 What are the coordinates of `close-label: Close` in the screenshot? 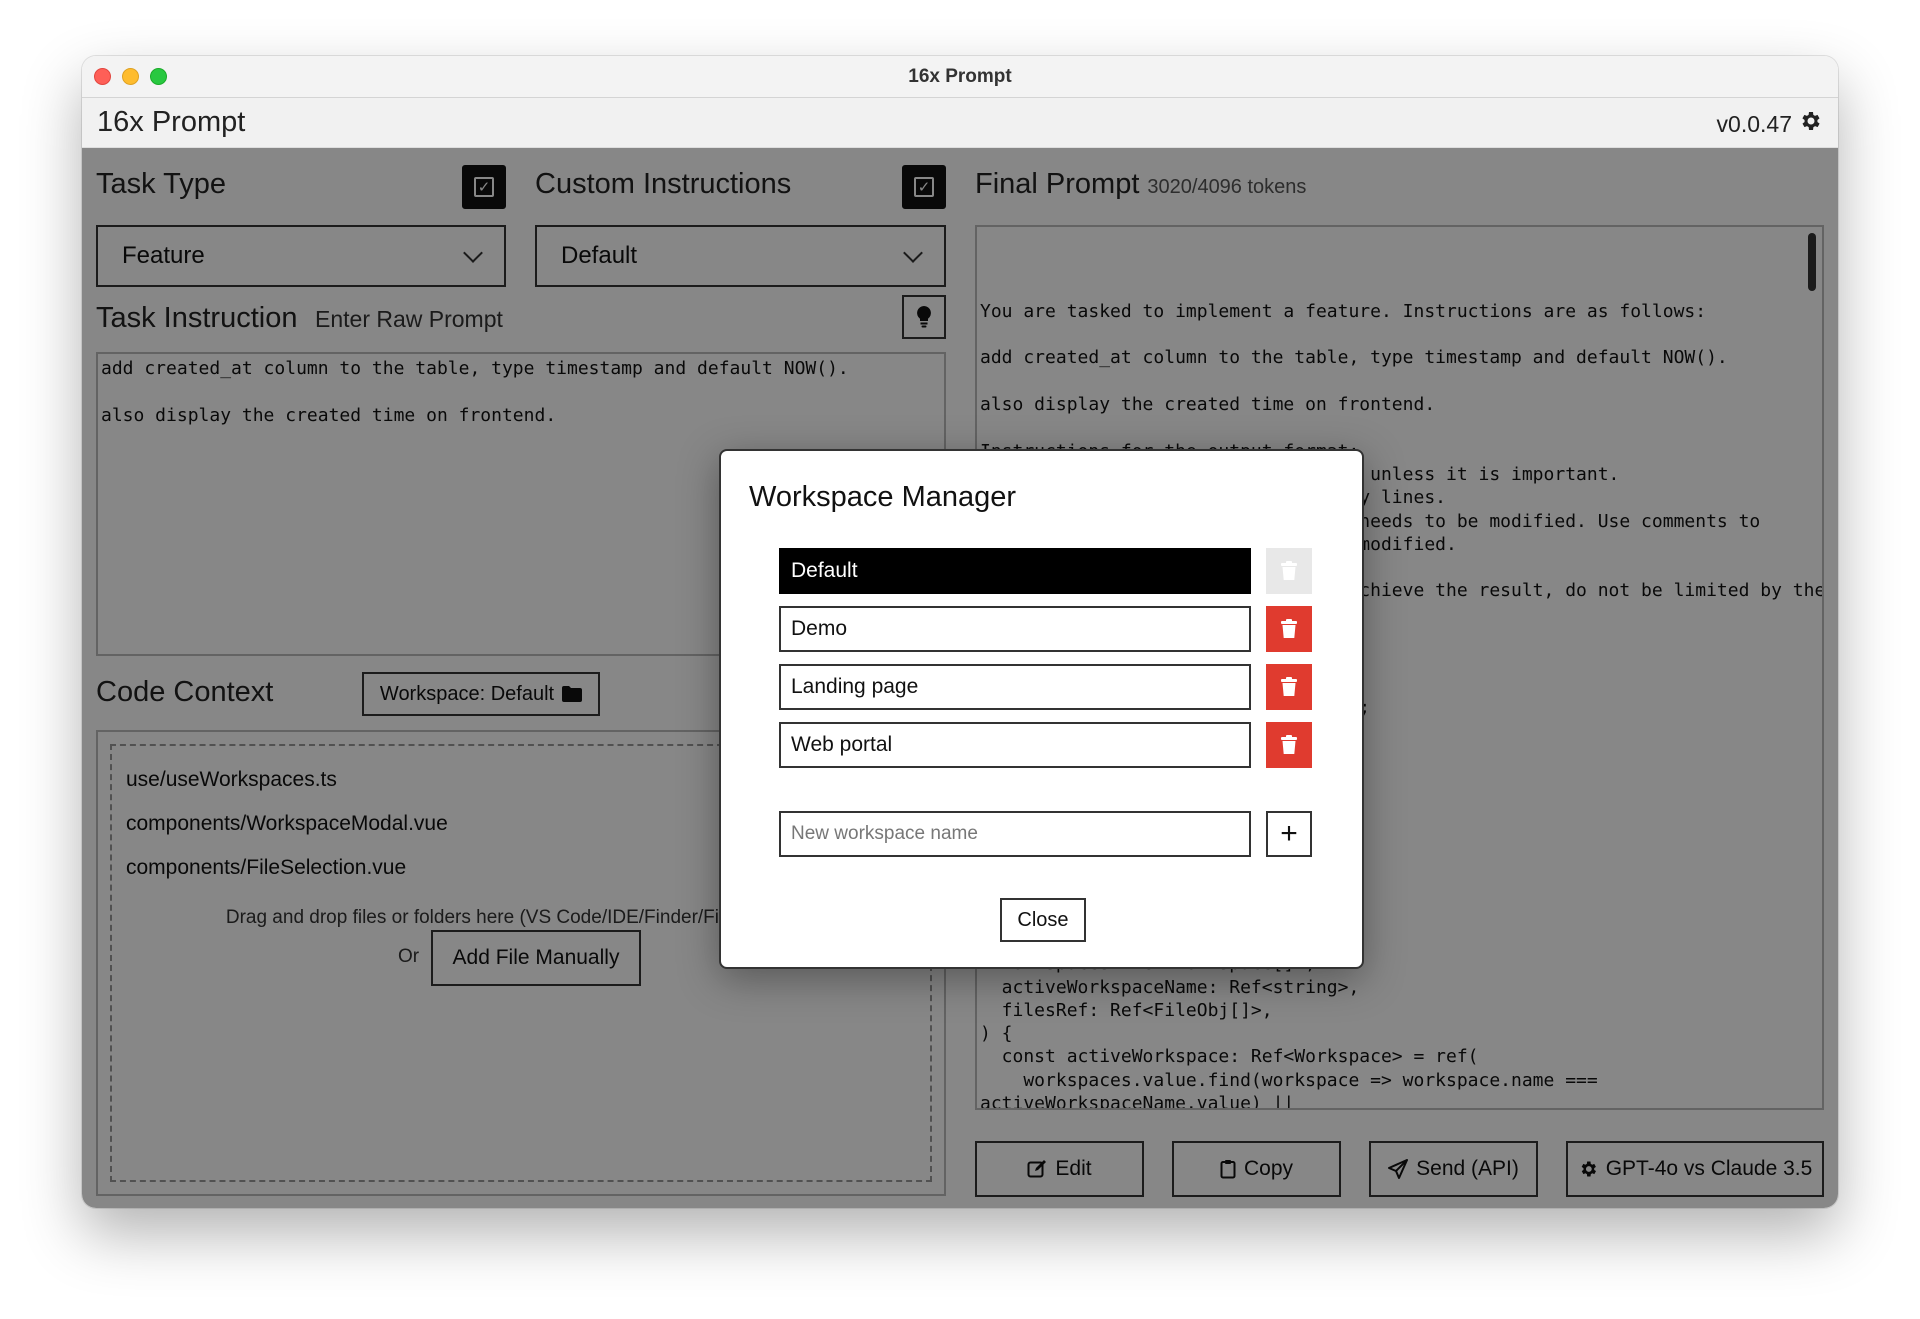 It's located at (1043, 919).